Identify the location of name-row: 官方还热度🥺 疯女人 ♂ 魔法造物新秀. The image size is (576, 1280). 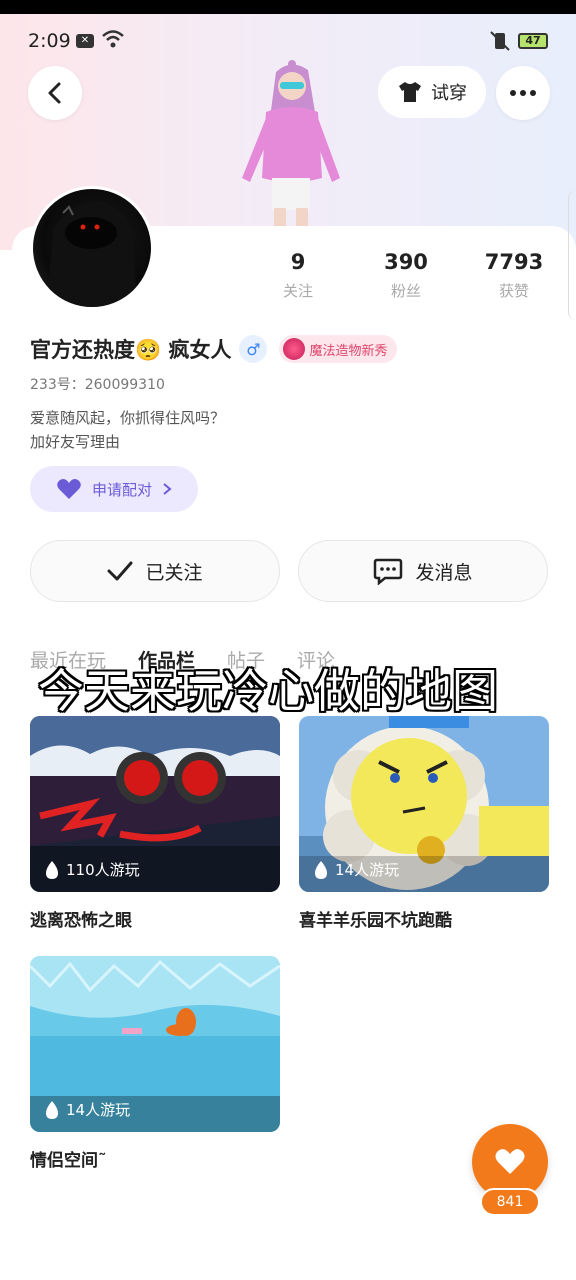
(214, 349).